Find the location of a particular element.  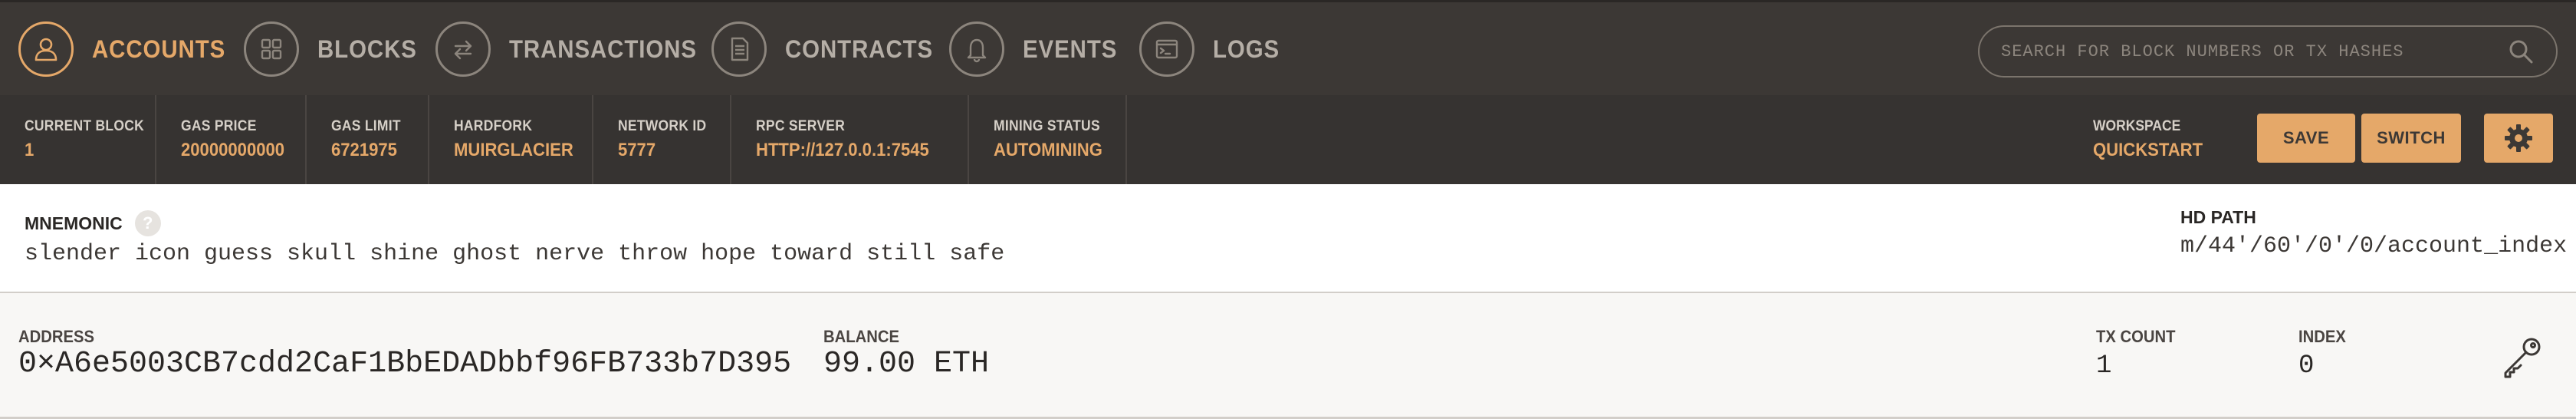

swap-arrows-icon is located at coordinates (463, 49).